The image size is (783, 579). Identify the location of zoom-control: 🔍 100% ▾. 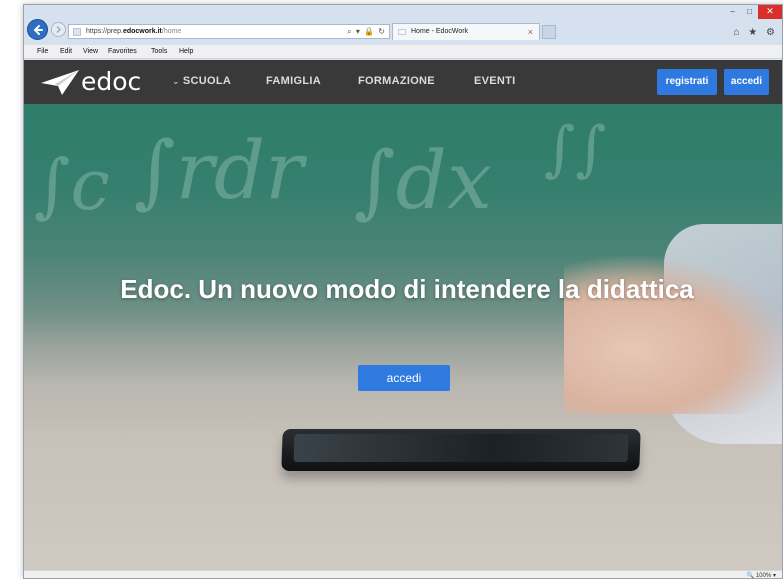
(761, 574).